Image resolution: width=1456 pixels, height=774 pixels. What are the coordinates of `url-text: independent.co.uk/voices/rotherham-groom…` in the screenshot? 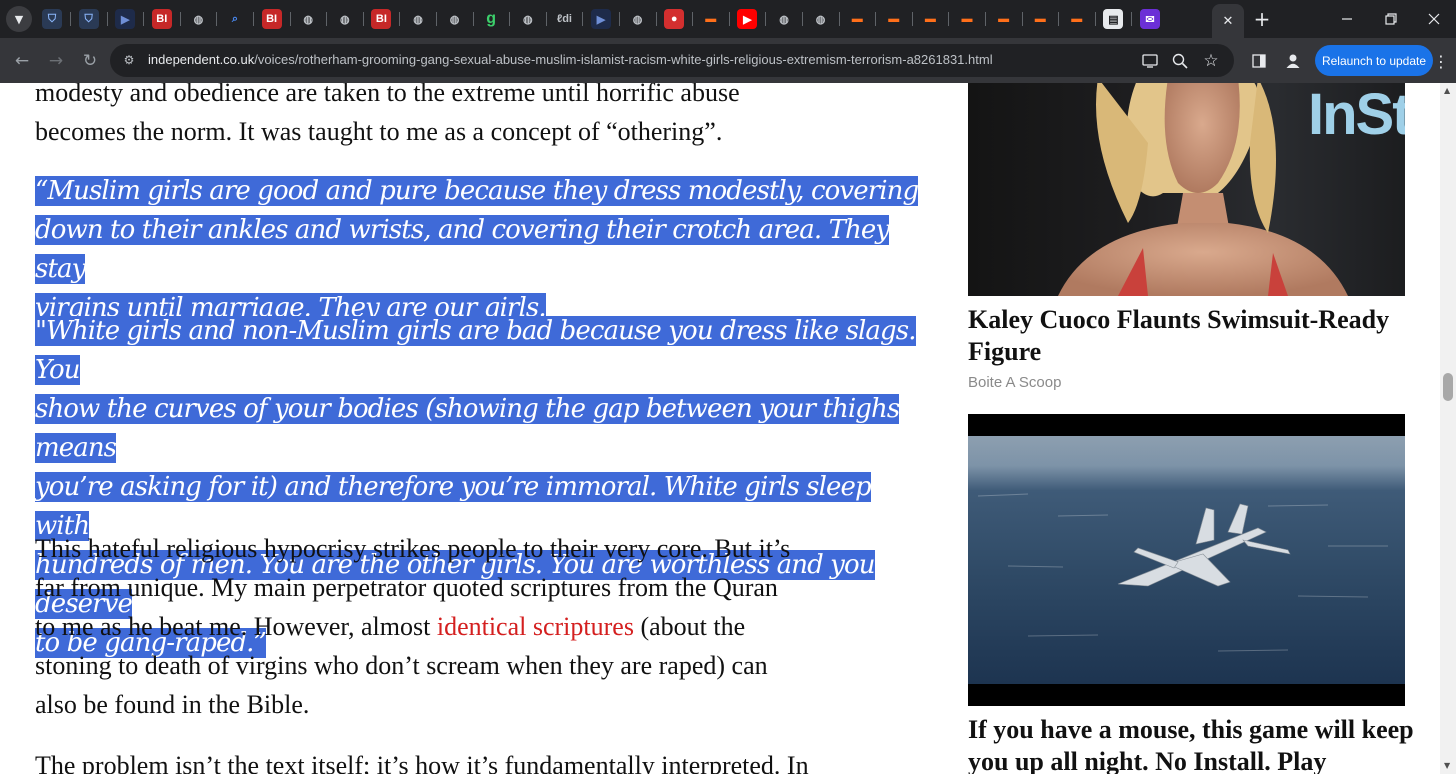 It's located at (570, 59).